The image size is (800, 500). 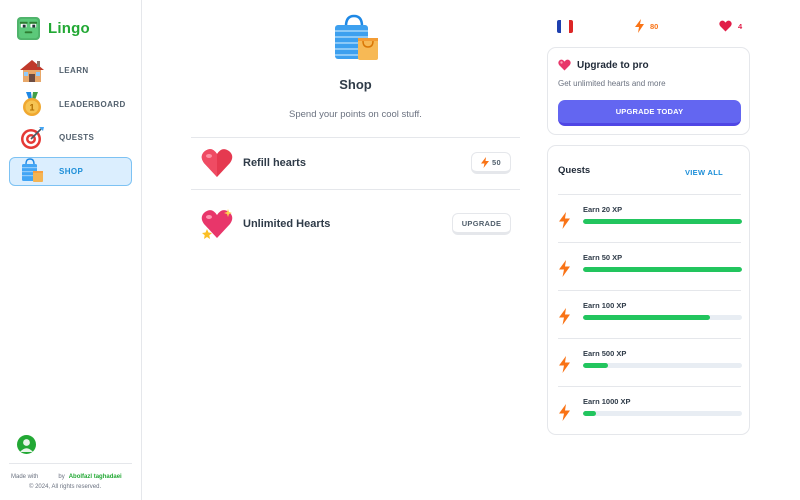 What do you see at coordinates (607, 401) in the screenshot?
I see `quest-label: Earn 1000 XP` at bounding box center [607, 401].